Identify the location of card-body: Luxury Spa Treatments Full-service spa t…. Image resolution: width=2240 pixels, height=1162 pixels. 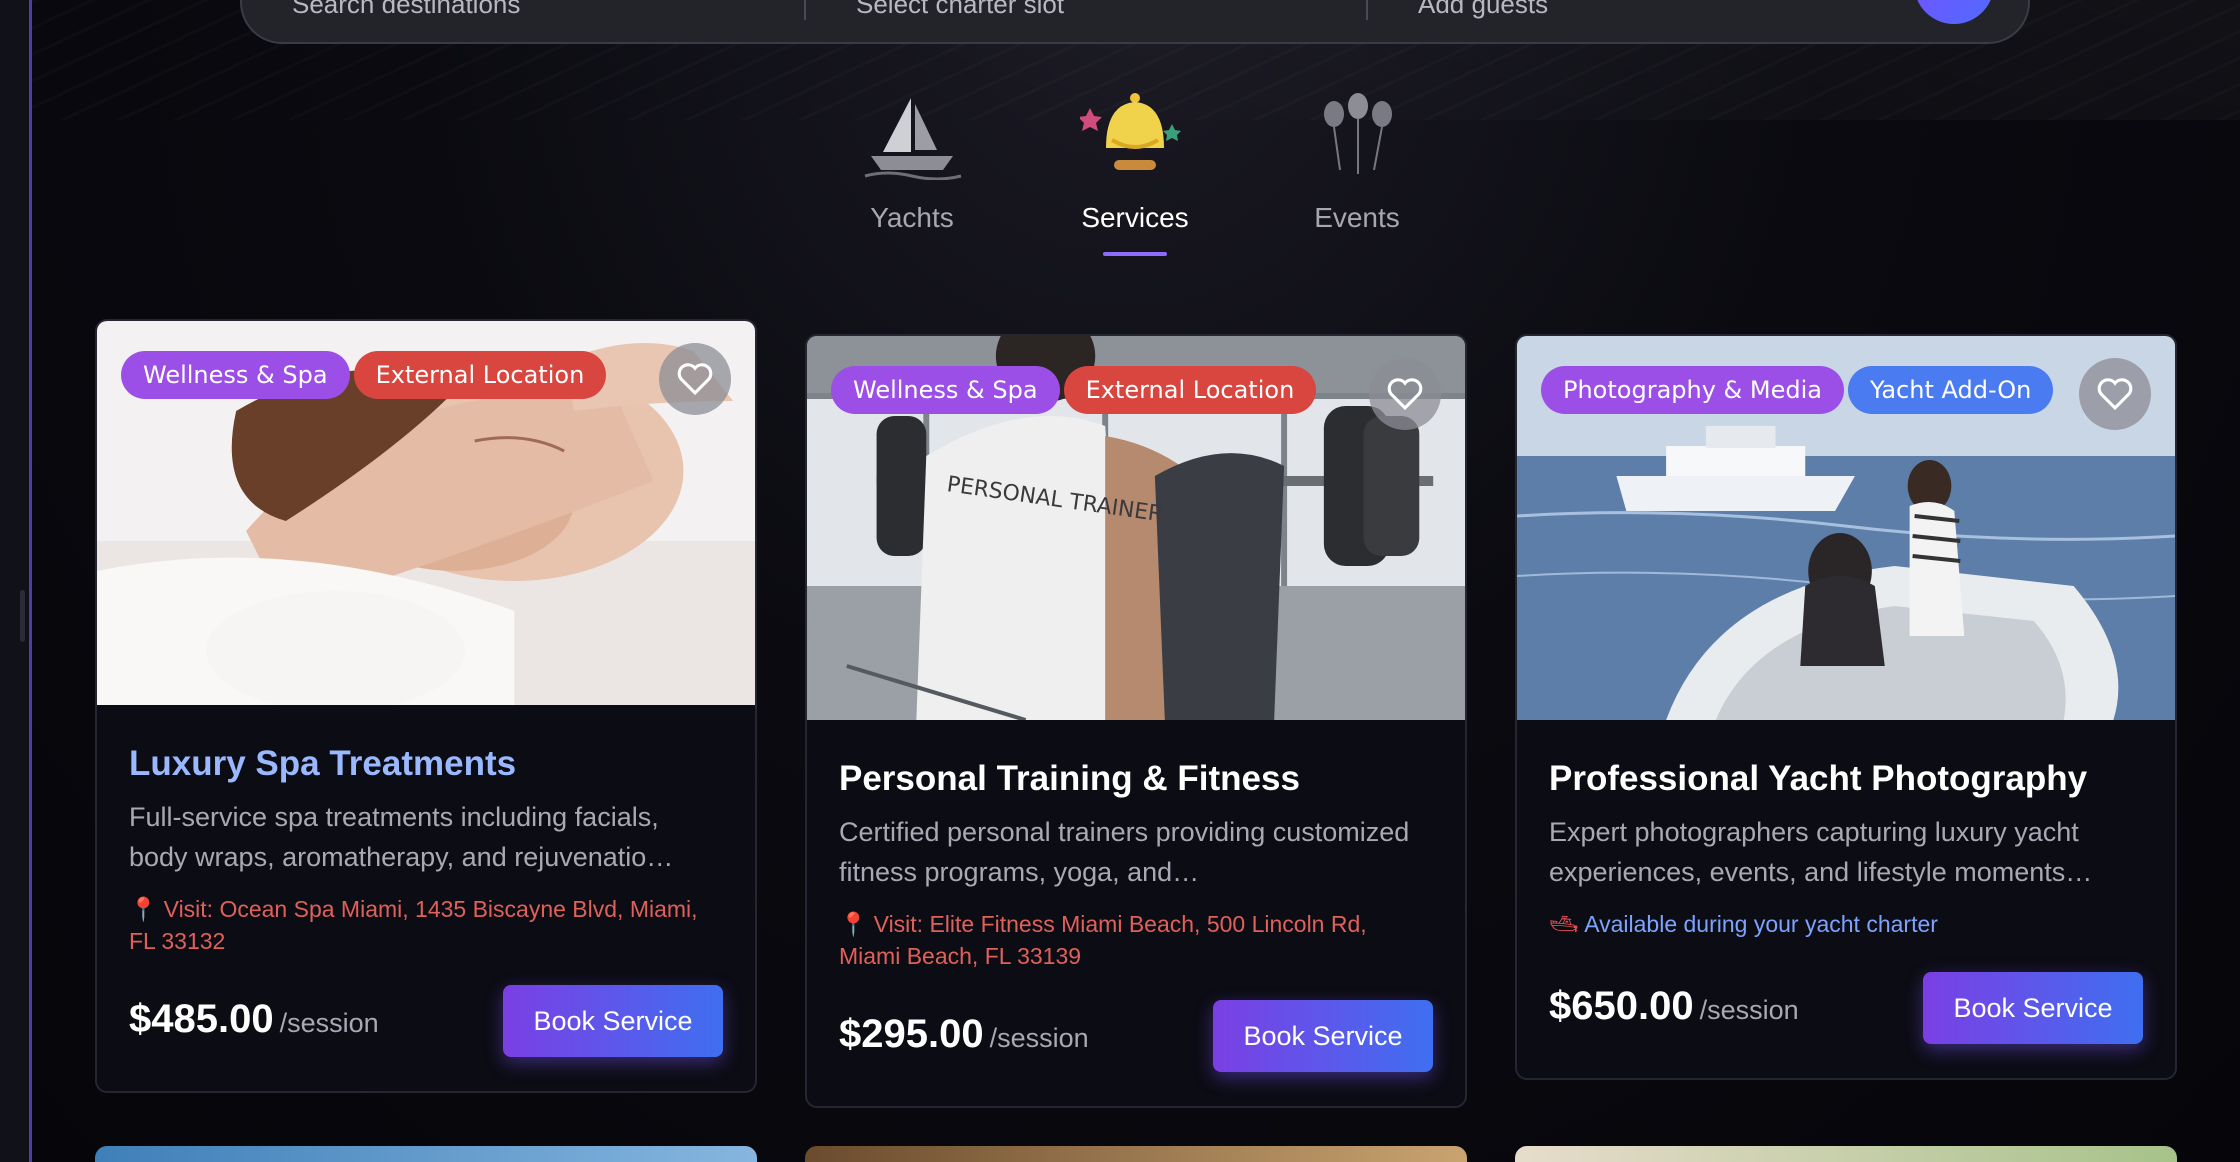
(426, 898).